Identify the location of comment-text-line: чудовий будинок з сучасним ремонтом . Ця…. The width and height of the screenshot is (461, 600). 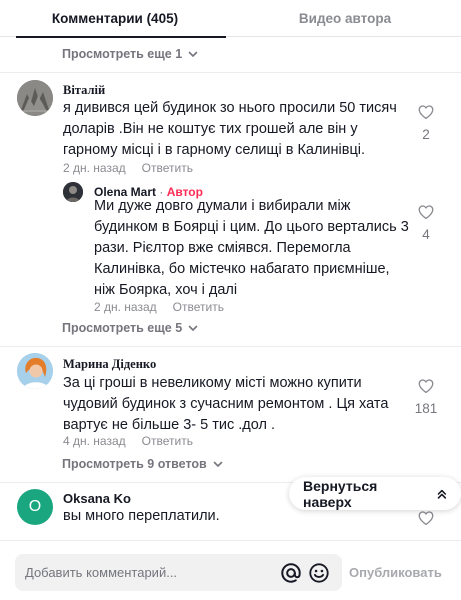
(226, 404).